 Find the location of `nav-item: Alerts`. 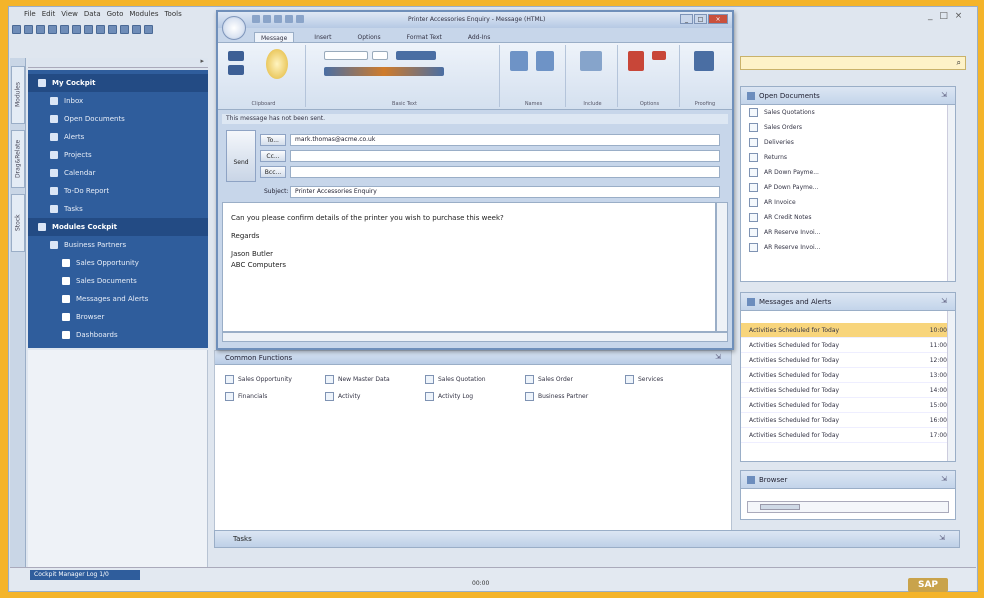

nav-item: Alerts is located at coordinates (118, 137).